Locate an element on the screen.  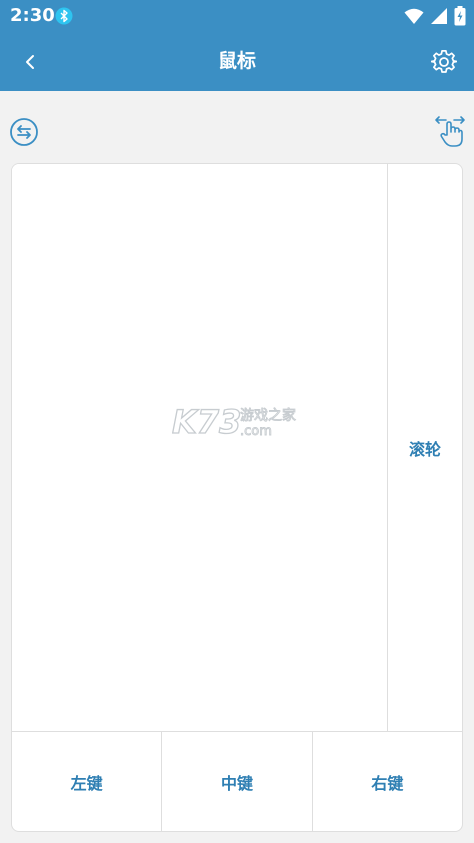
scroll-wheel-label: 滚轮 is located at coordinates (424, 449).